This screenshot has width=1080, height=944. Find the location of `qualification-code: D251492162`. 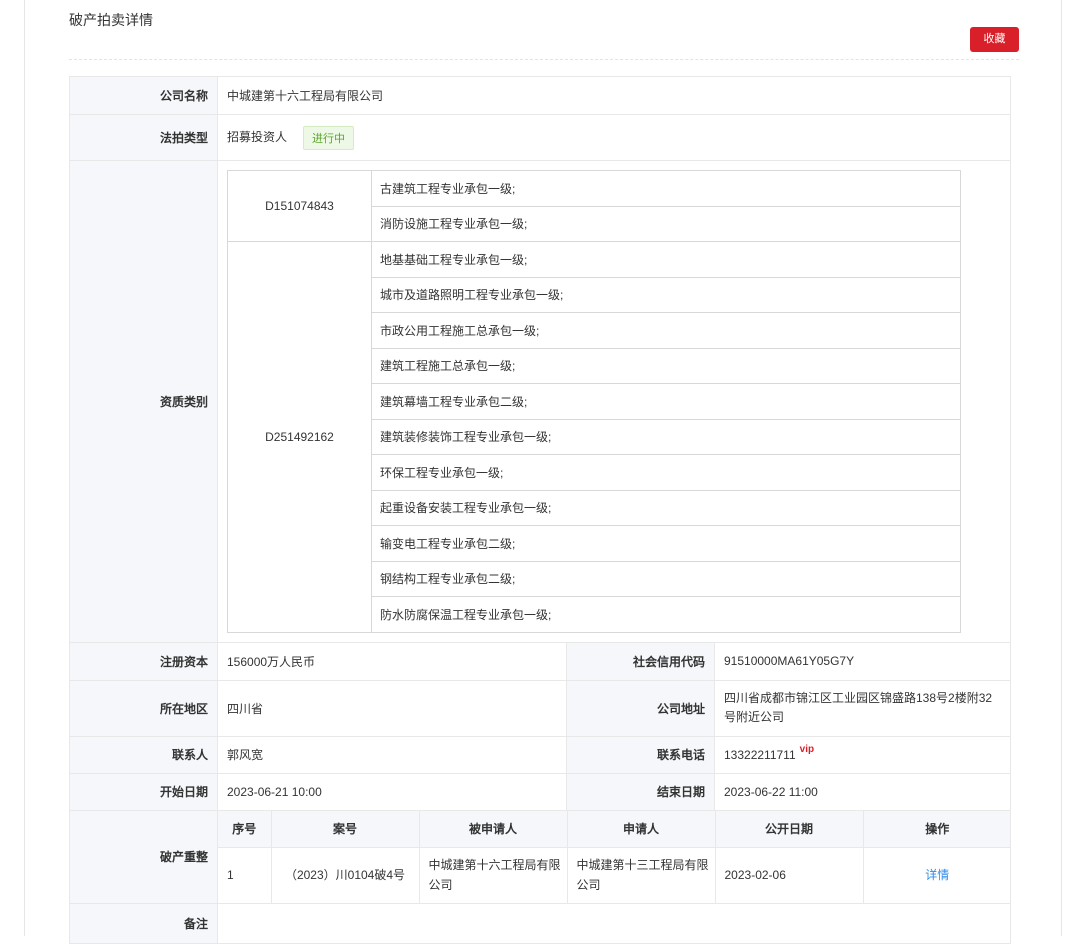

qualification-code: D251492162 is located at coordinates (299, 437).